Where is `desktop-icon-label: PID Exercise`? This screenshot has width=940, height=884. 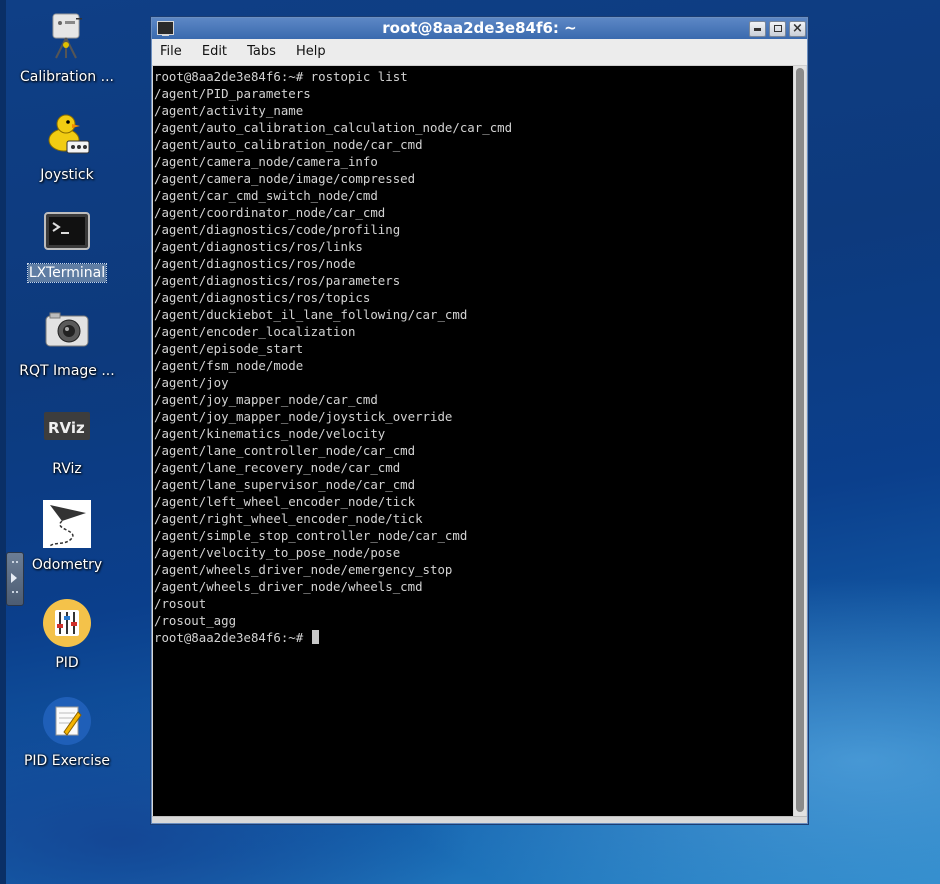 desktop-icon-label: PID Exercise is located at coordinates (67, 761).